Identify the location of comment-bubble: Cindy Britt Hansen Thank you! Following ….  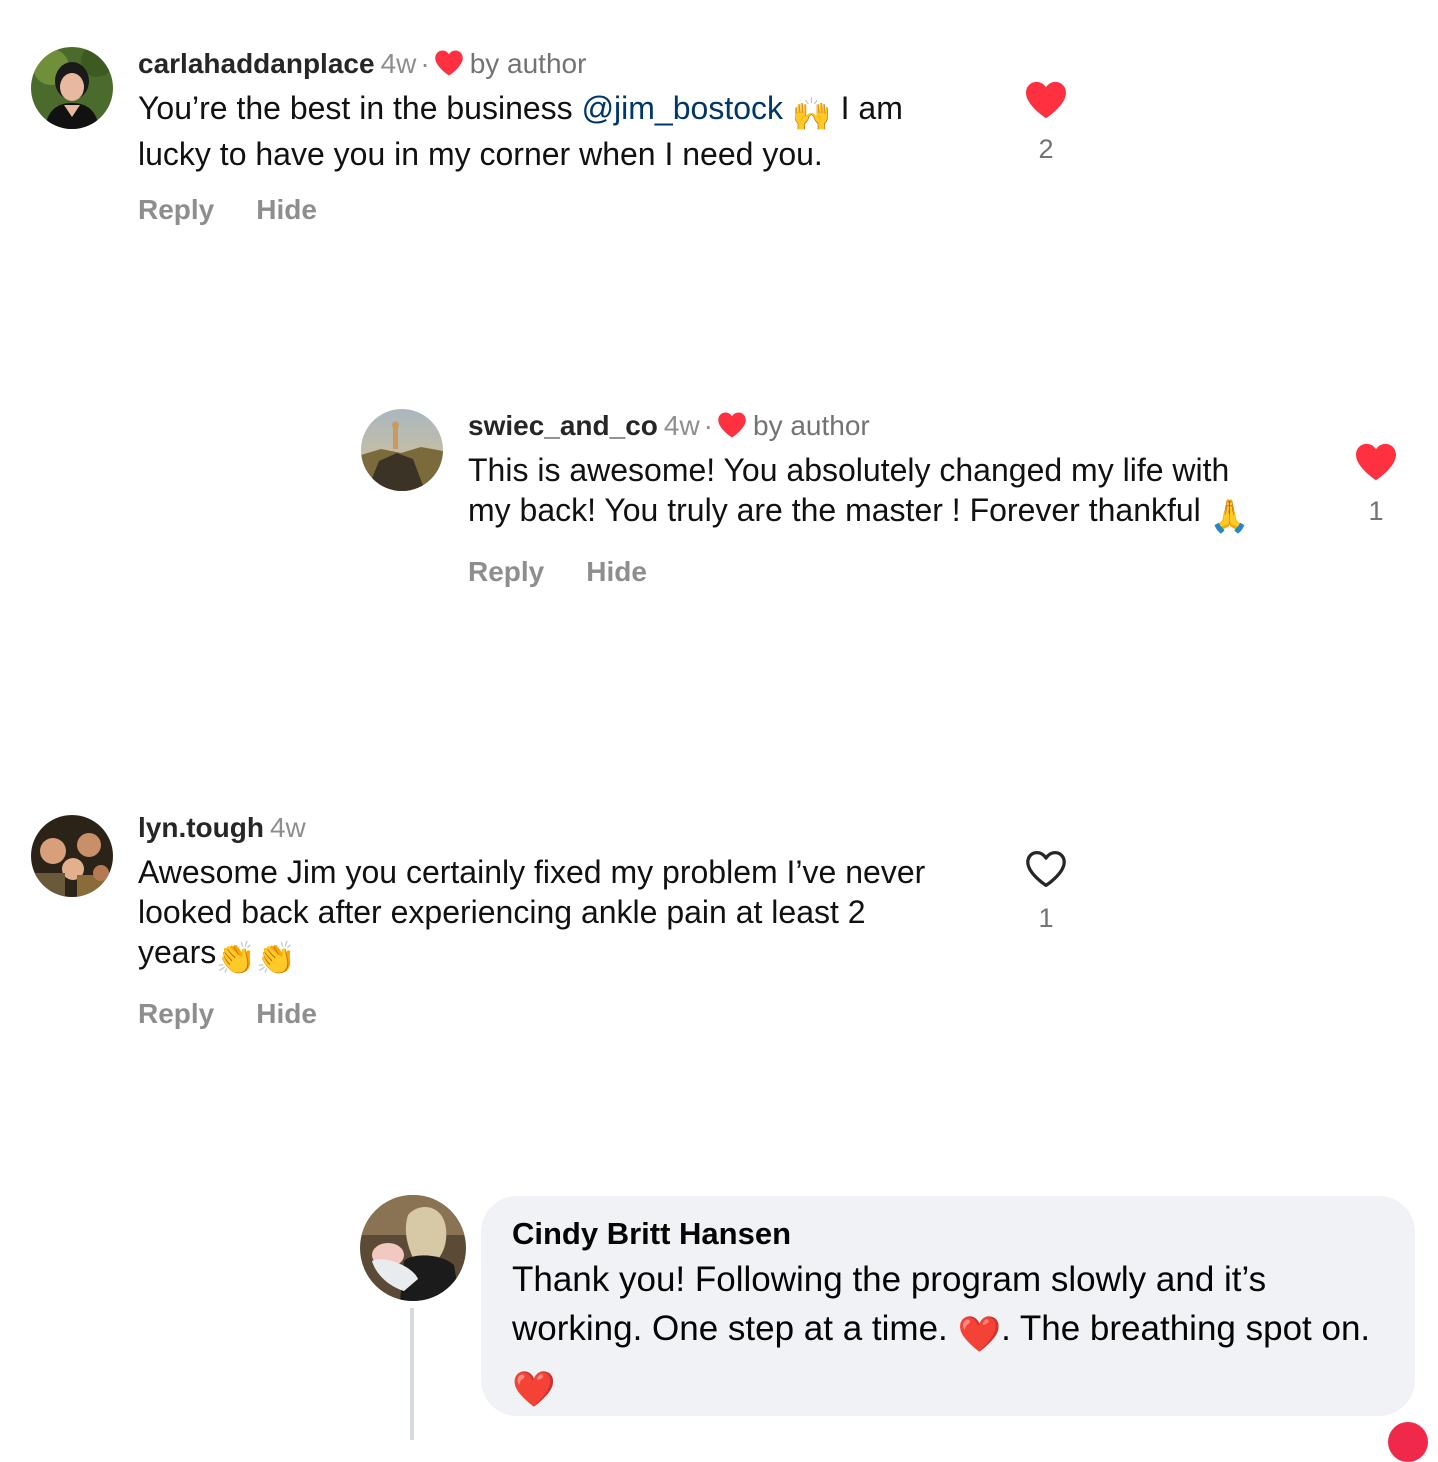
(948, 1306).